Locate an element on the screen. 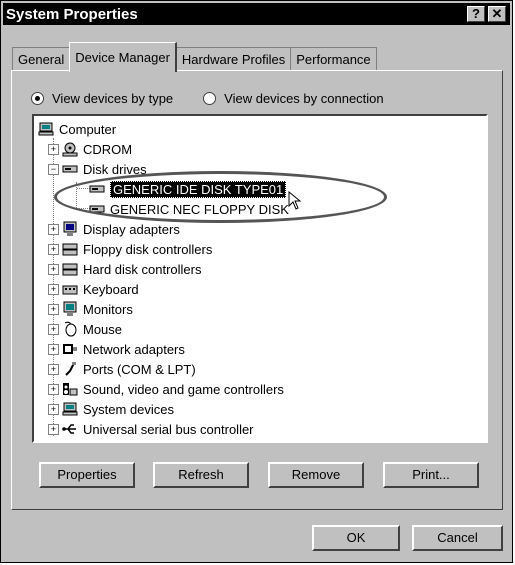  collapse-icon: − is located at coordinates (53, 169).